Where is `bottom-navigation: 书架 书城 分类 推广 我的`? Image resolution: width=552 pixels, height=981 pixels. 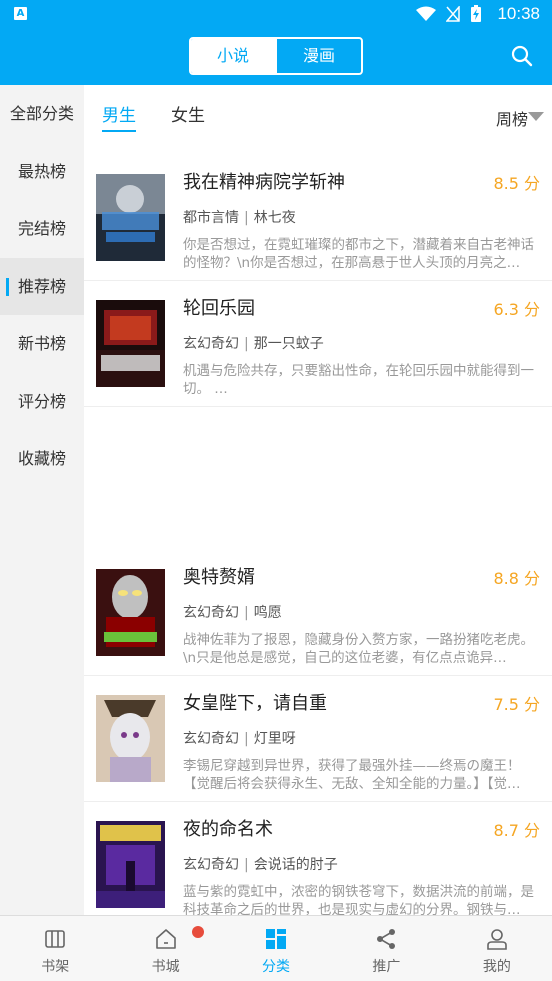 bottom-navigation: 书架 书城 分类 推广 我的 is located at coordinates (276, 948).